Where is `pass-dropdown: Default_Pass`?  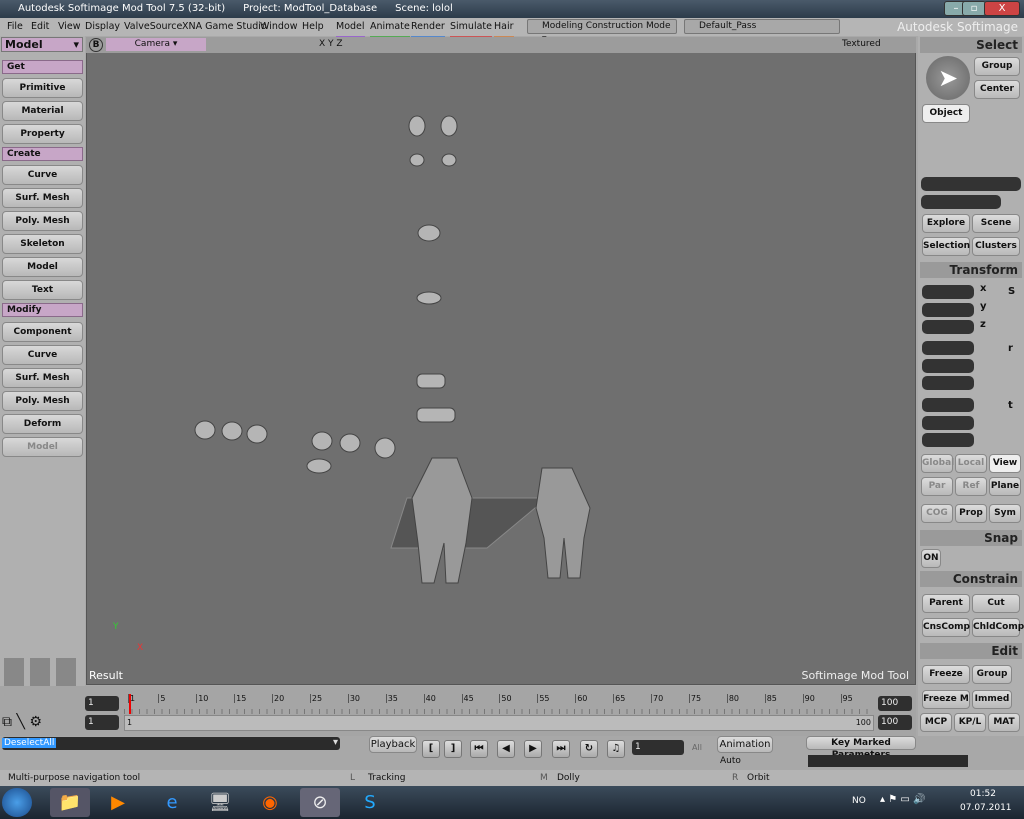 pass-dropdown: Default_Pass is located at coordinates (762, 26).